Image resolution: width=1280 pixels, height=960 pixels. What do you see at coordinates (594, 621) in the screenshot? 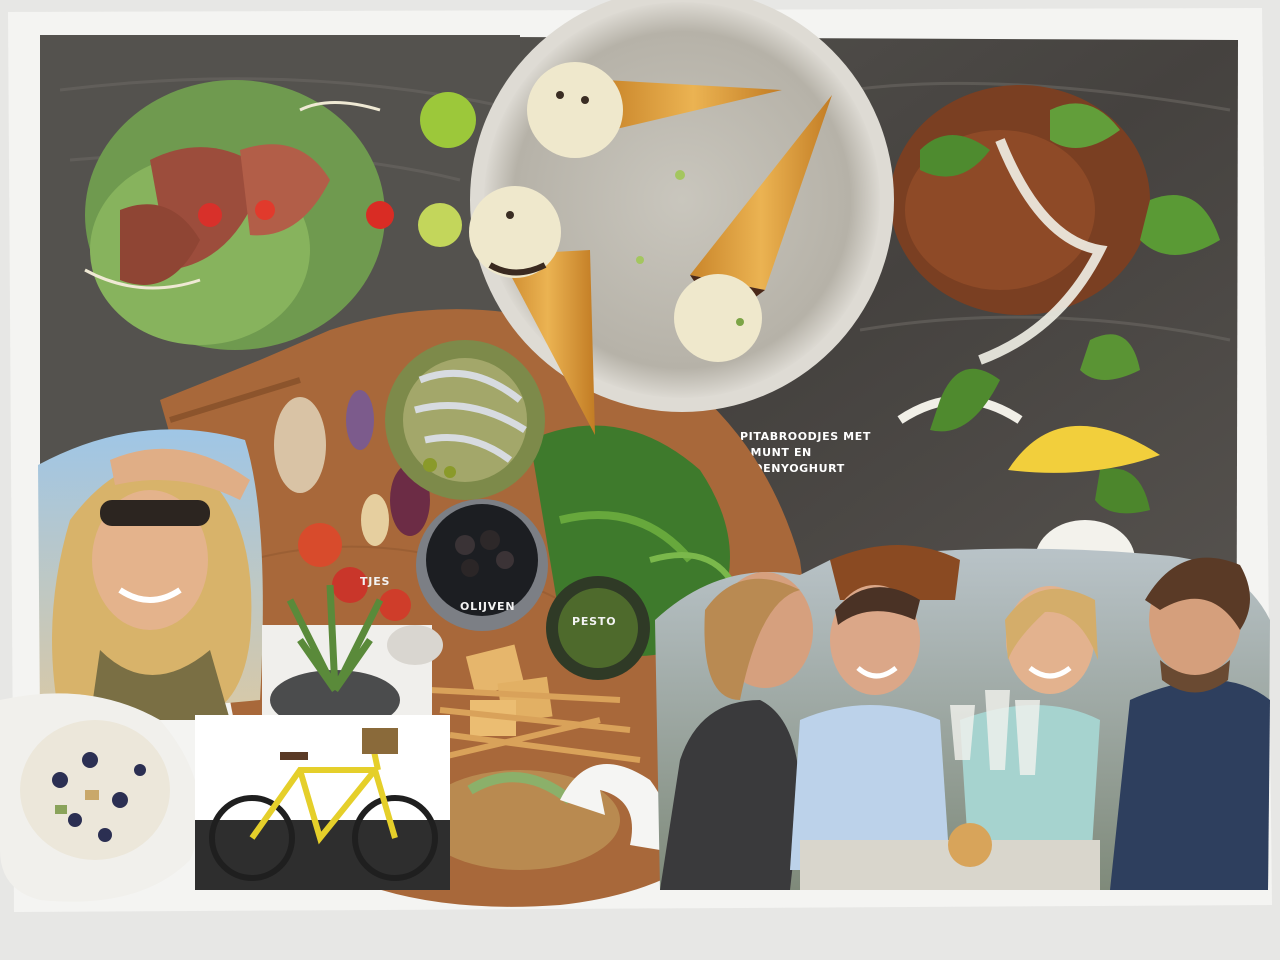
I see `pesto-label: PESTO` at bounding box center [594, 621].